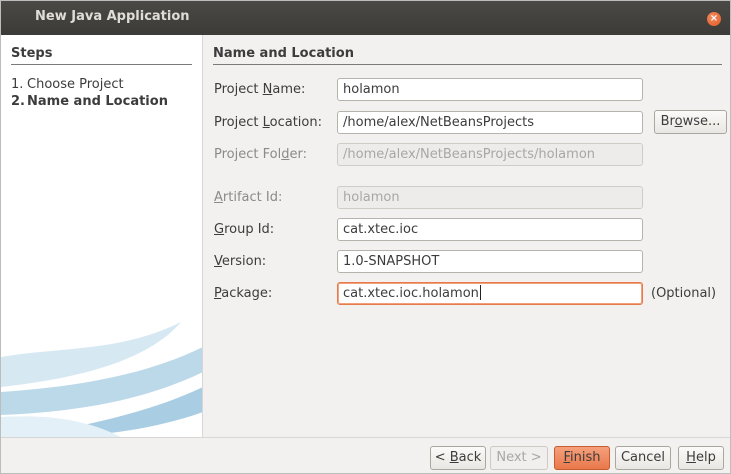 The image size is (731, 474). What do you see at coordinates (260, 154) in the screenshot?
I see `project-folder-label: Project Folder:` at bounding box center [260, 154].